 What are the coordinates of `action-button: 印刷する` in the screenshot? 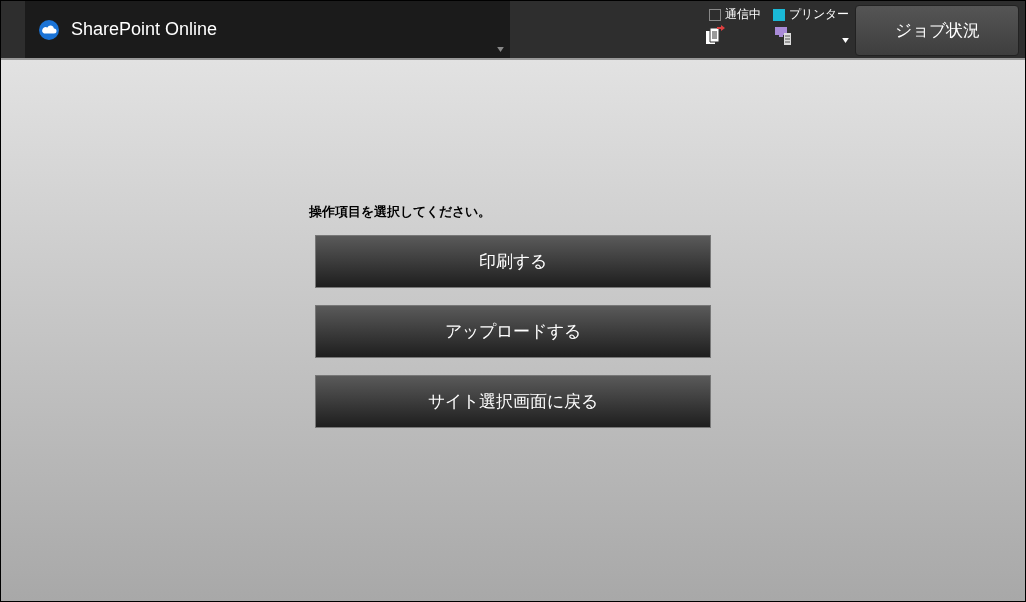 It's located at (513, 261).